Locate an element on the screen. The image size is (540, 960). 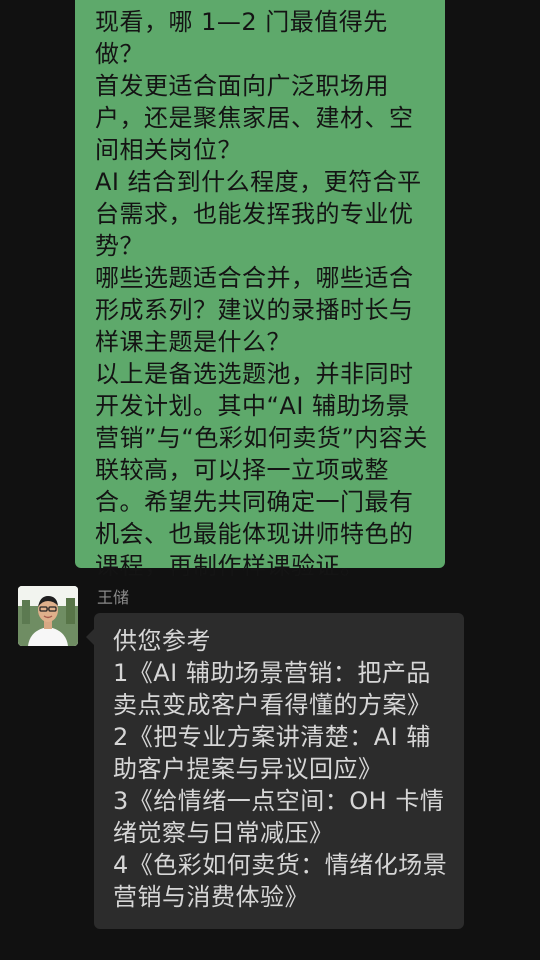
avatar is located at coordinates (48, 616).